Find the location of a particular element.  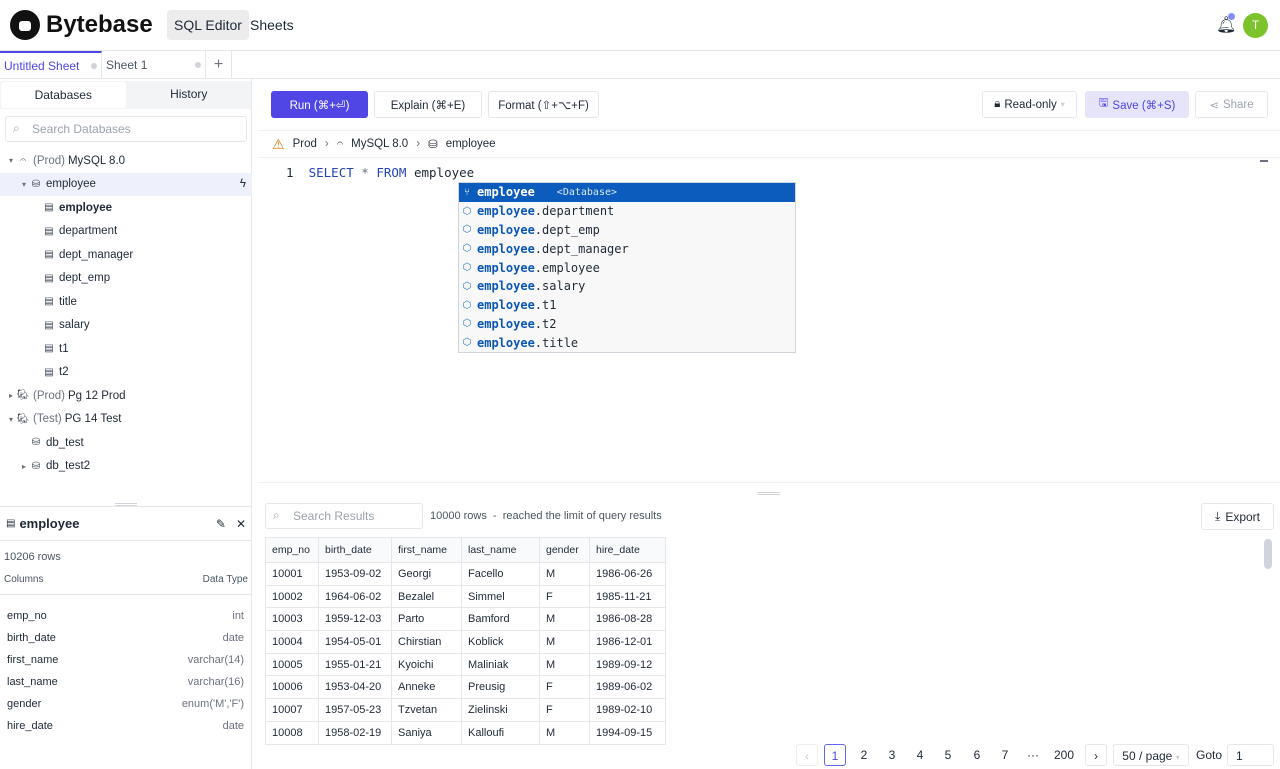

breadcrumb-instance: MySQL 8.0 is located at coordinates (379, 144).